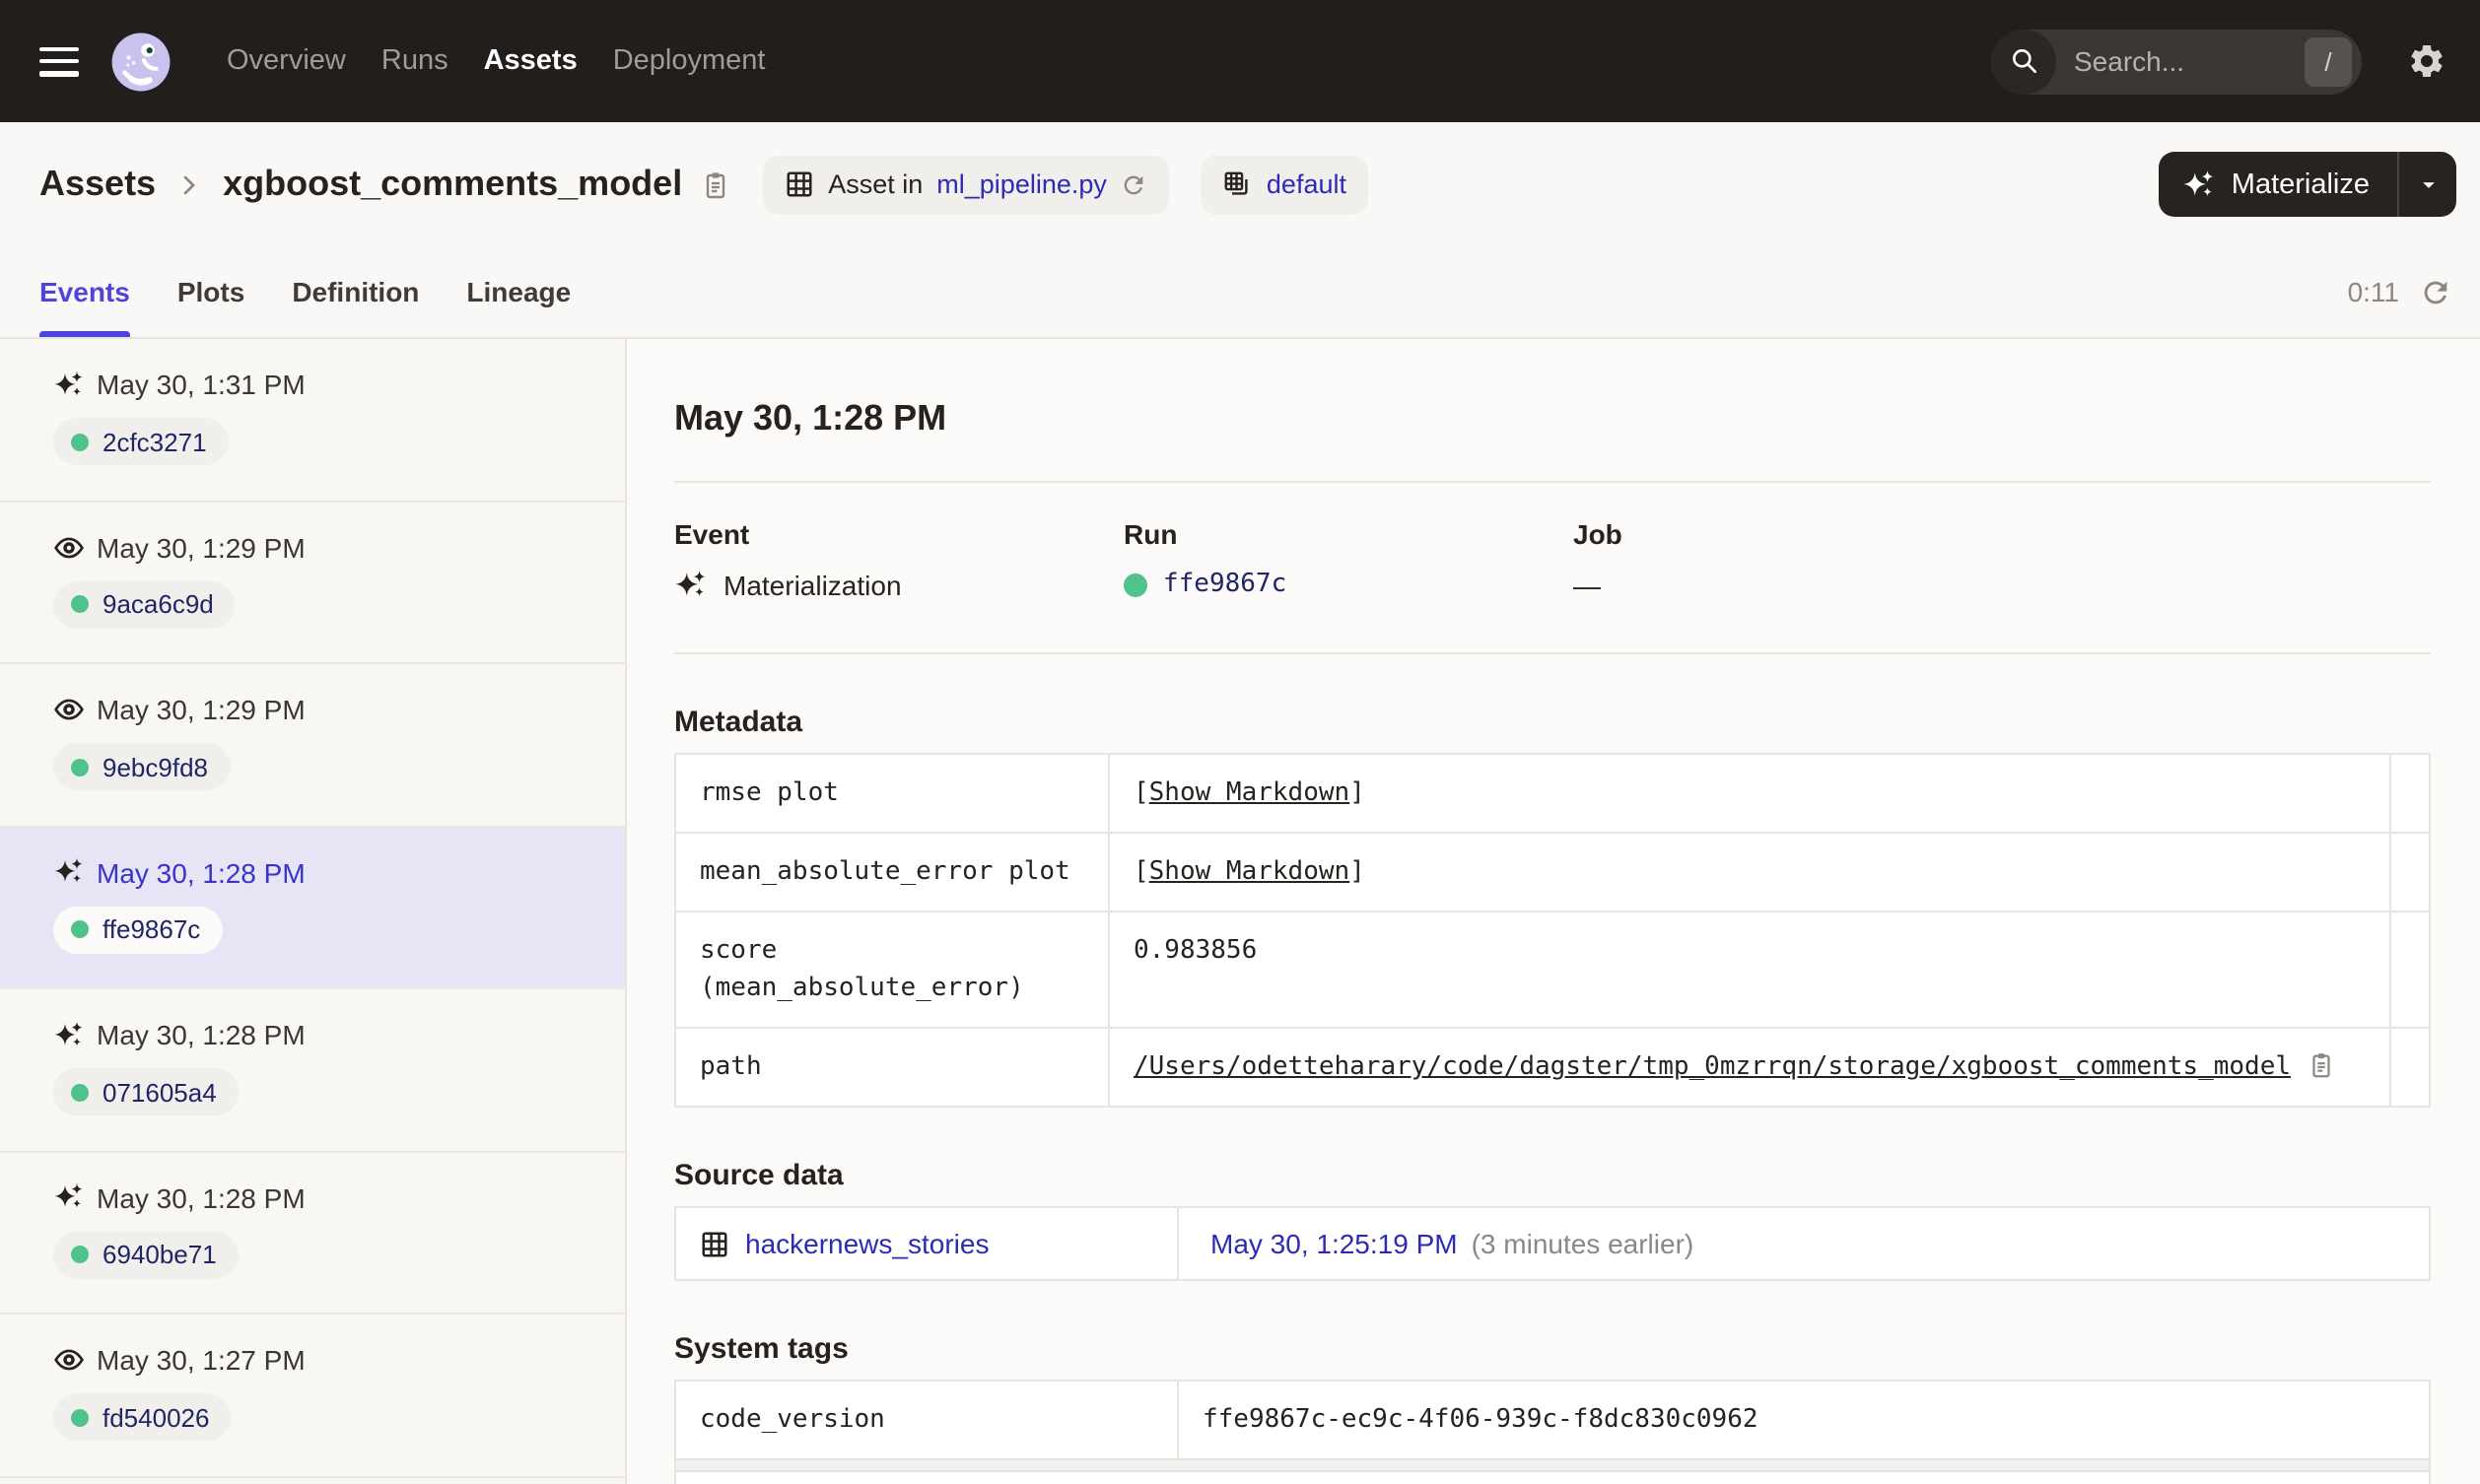  What do you see at coordinates (312, 1233) in the screenshot?
I see `event-list-item: May 30, 1:28 PM 6940be71` at bounding box center [312, 1233].